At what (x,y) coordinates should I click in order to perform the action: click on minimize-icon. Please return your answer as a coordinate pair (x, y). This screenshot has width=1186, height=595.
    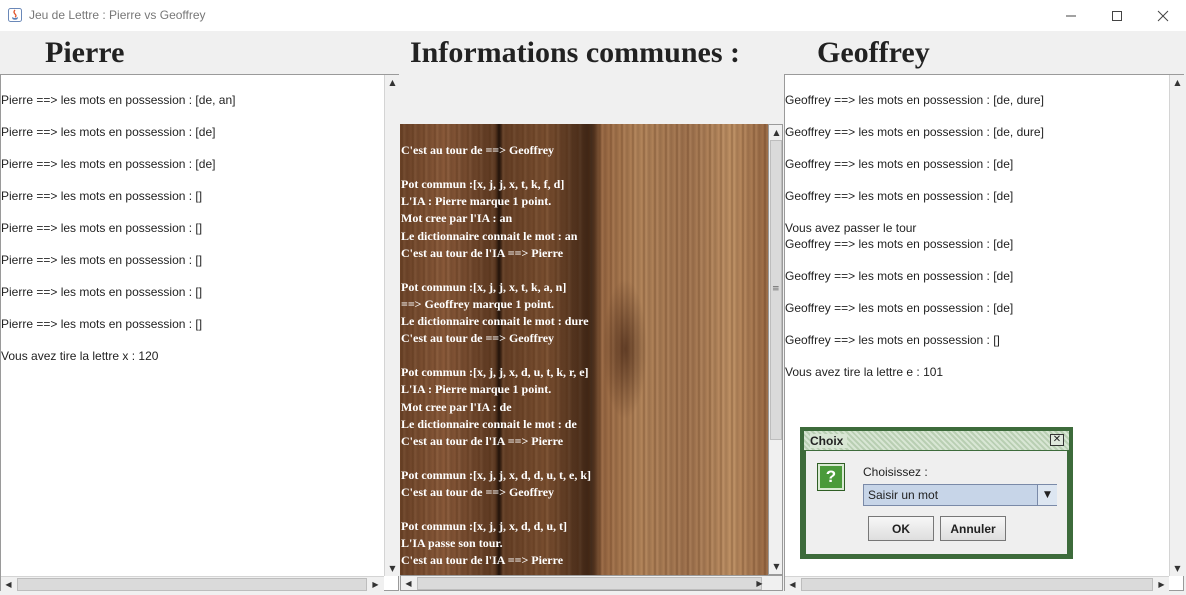
    Looking at the image, I should click on (1071, 15).